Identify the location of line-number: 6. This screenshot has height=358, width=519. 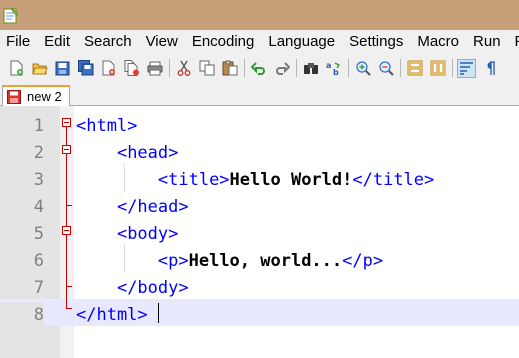
(38, 261).